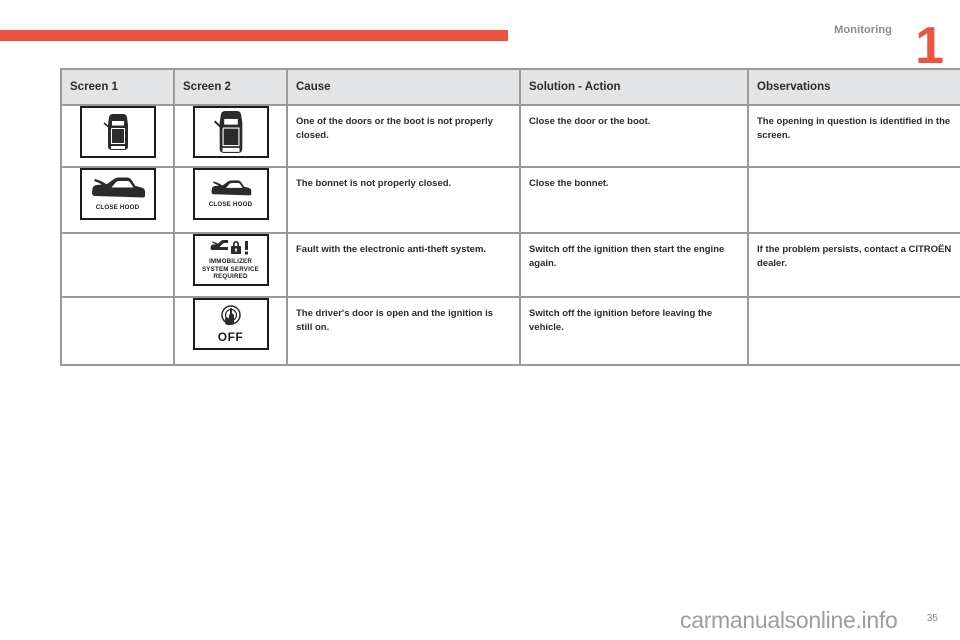  Describe the element at coordinates (853, 87) in the screenshot. I see `column-header-observations: Observations` at that location.